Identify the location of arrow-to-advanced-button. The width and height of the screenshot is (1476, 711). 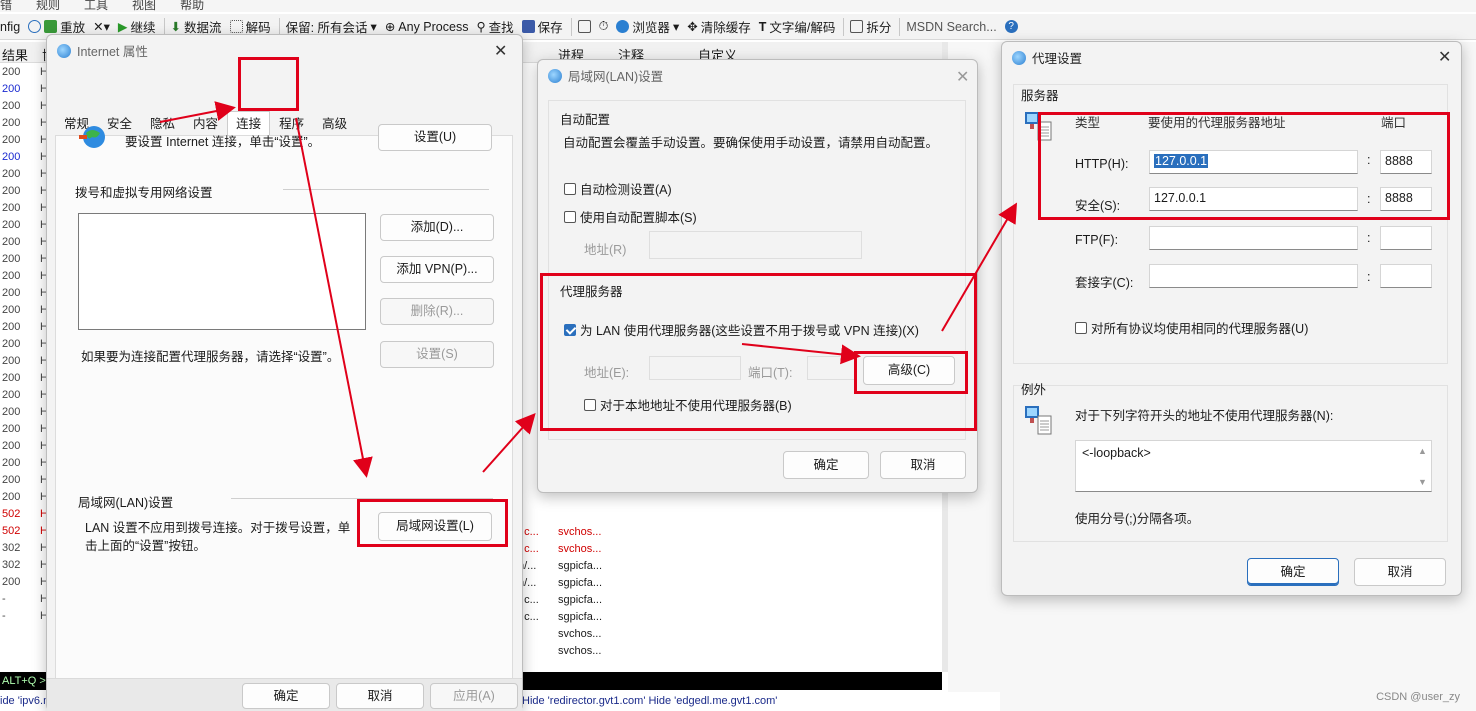
(801, 354).